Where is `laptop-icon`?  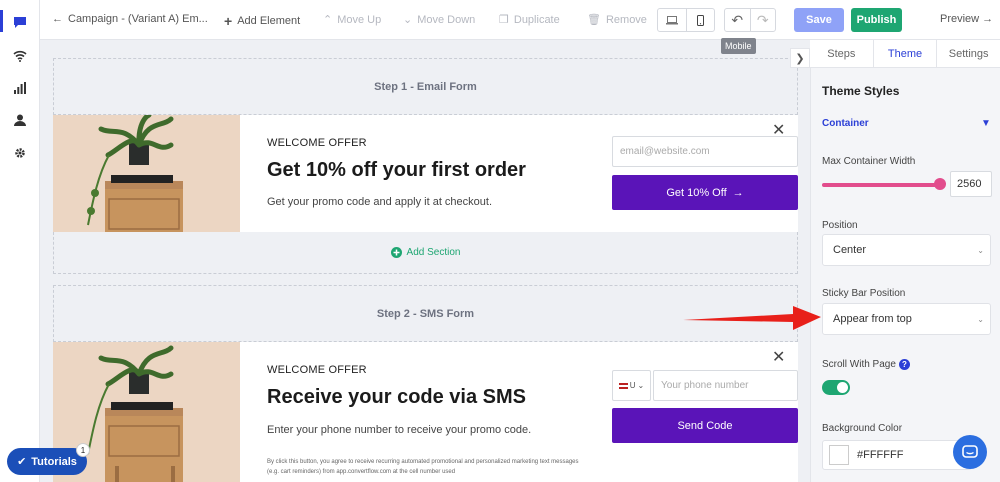
laptop-icon is located at coordinates (671, 19).